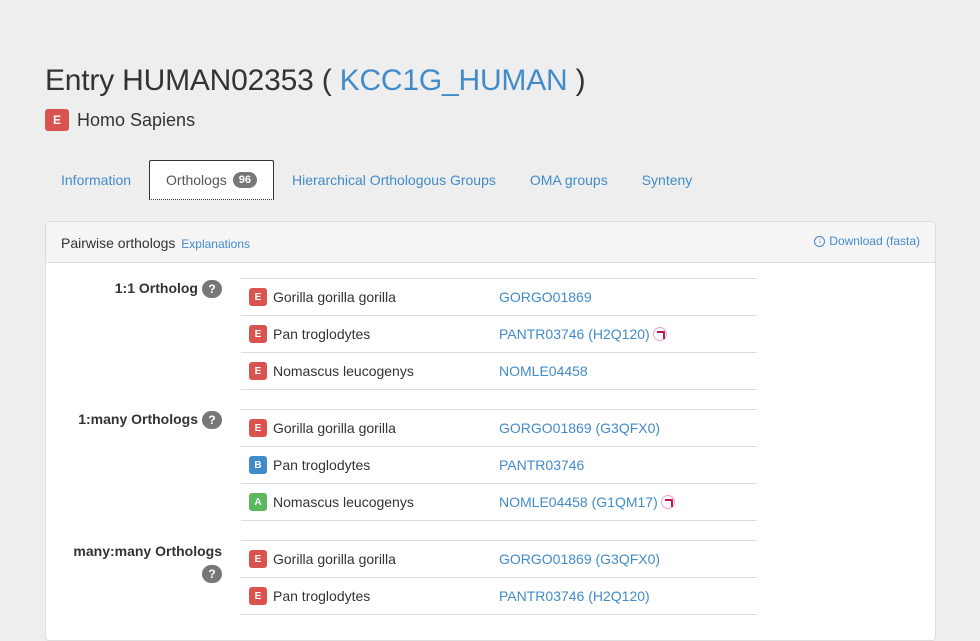 This screenshot has width=980, height=641. I want to click on group-title: 1:1 Ortholog, so click(156, 288).